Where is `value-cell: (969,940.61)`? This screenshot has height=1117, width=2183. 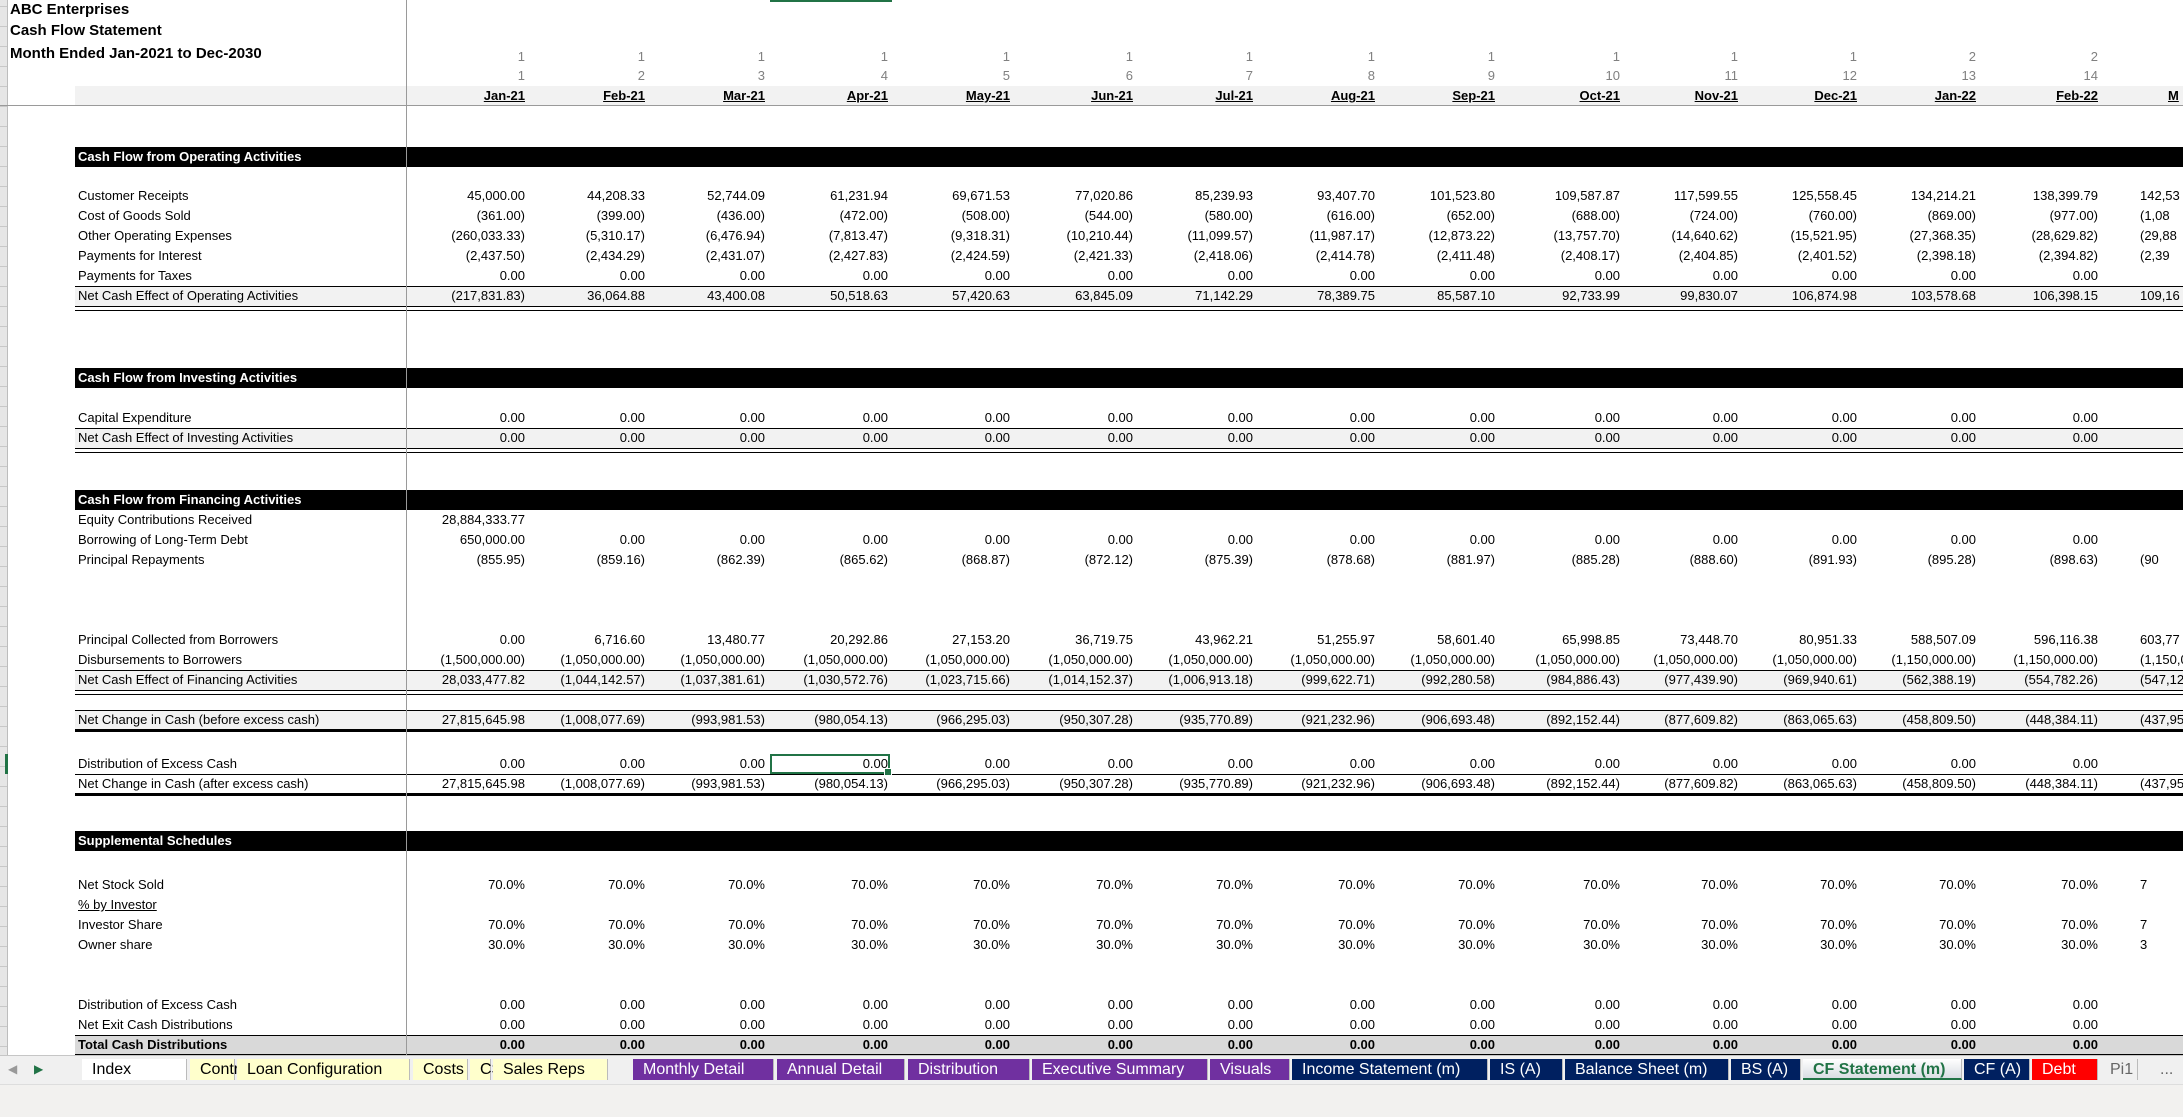 value-cell: (969,940.61) is located at coordinates (1802, 680).